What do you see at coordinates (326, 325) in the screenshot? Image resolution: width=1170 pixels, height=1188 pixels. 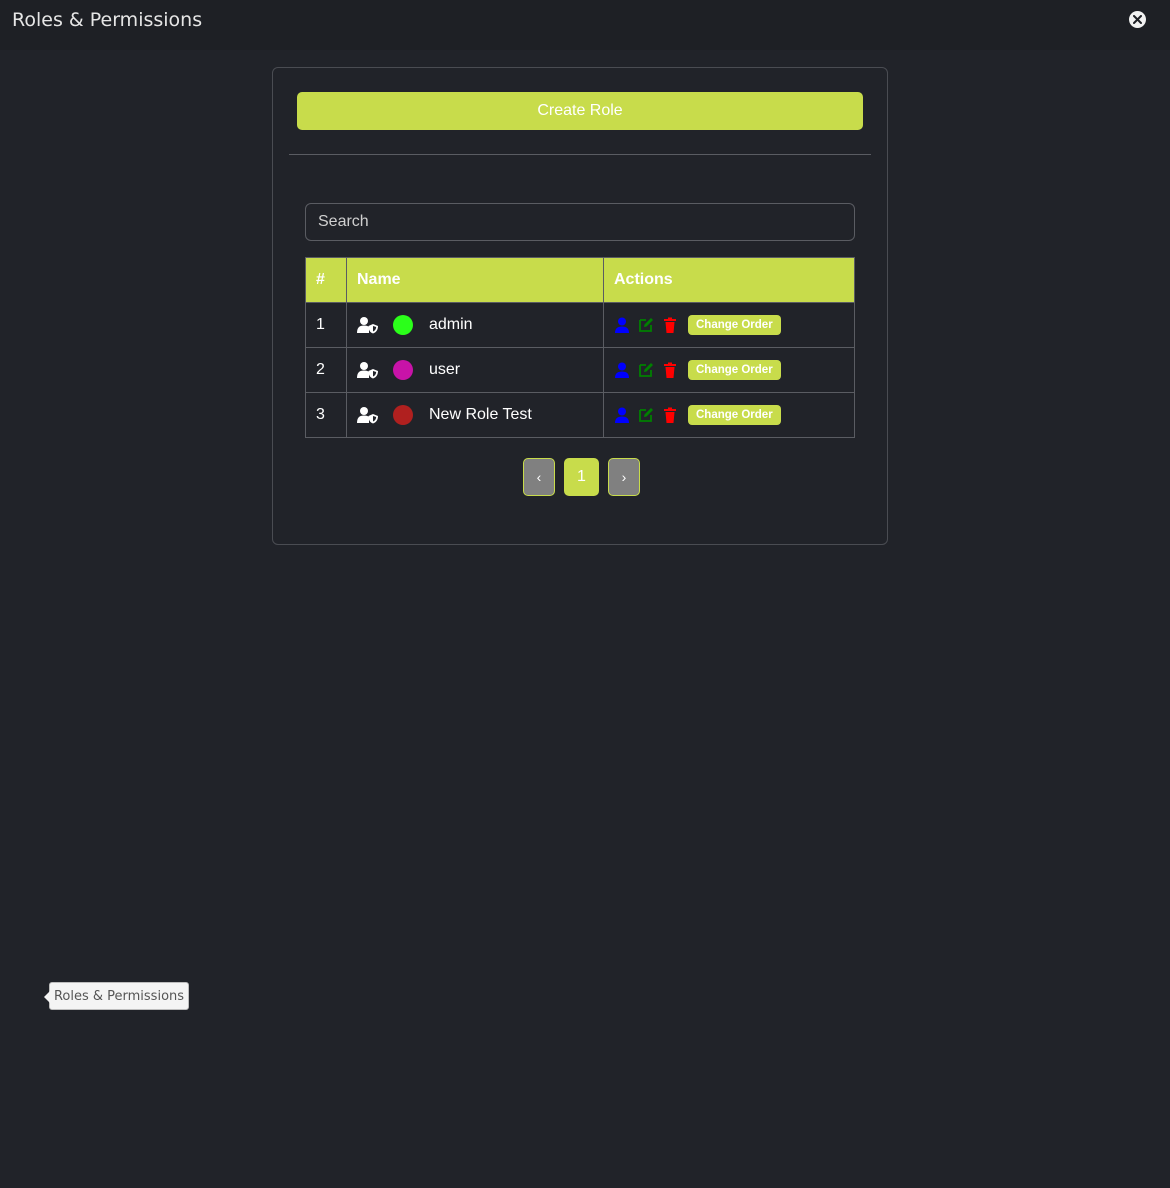 I see `row-number: 1` at bounding box center [326, 325].